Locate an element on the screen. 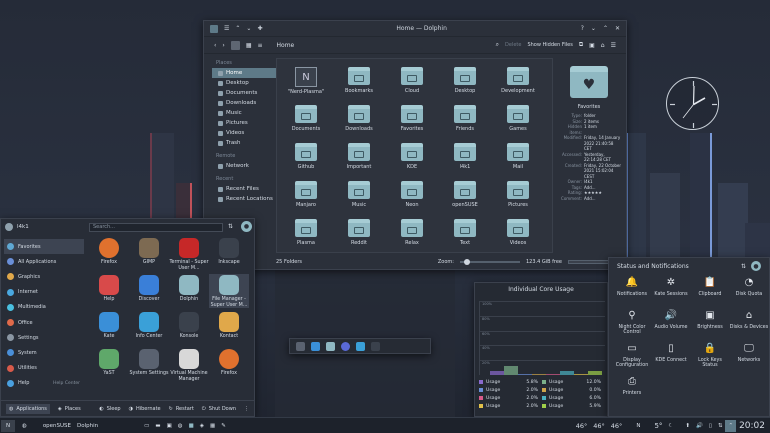  file-item: Development is located at coordinates (518, 80).